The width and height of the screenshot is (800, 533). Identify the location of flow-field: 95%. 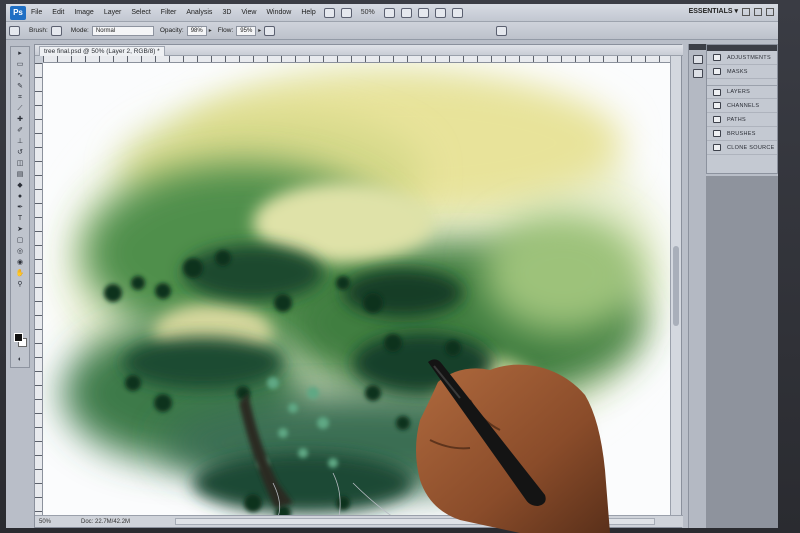
(246, 30).